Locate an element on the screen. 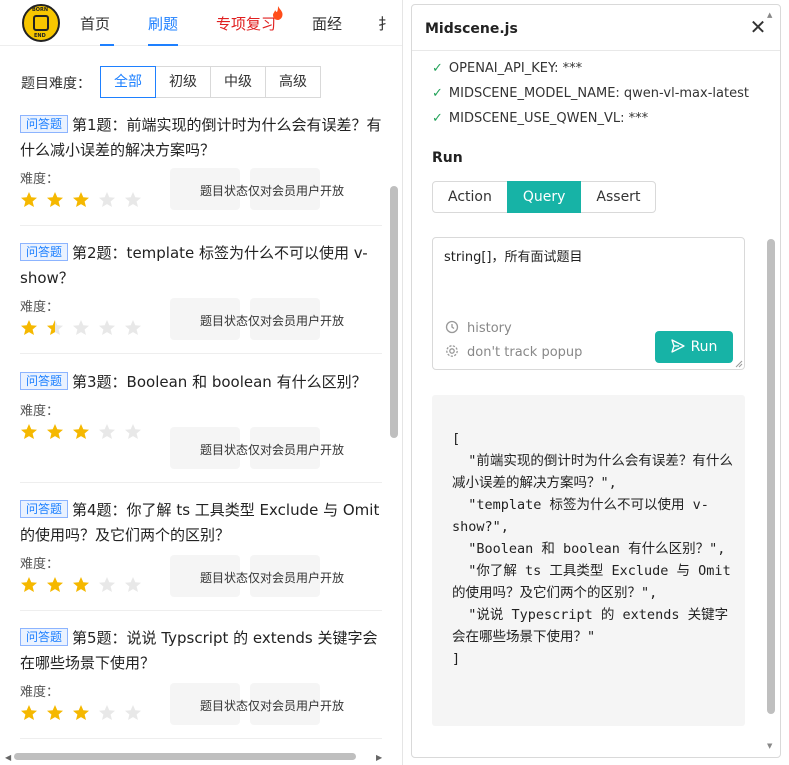 The image size is (789, 765). tab-indicator is located at coordinates (107, 45).